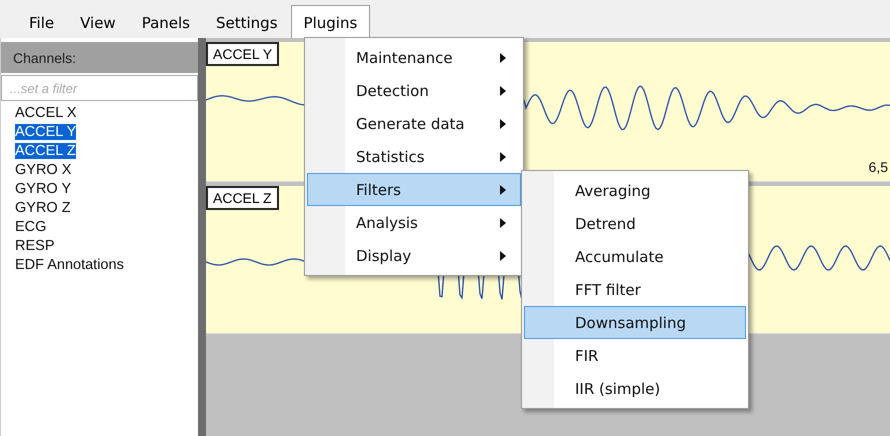  Describe the element at coordinates (635, 190) in the screenshot. I see `menu-item: Averaging` at that location.